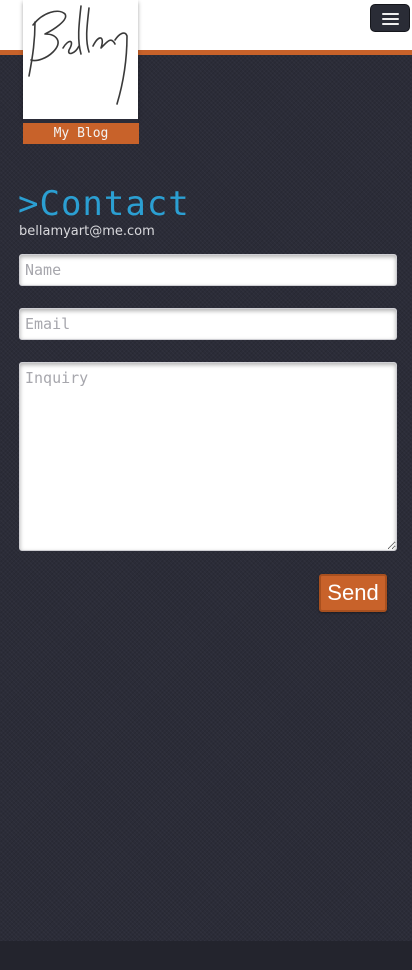 The height and width of the screenshot is (970, 412). I want to click on name-field, so click(208, 270).